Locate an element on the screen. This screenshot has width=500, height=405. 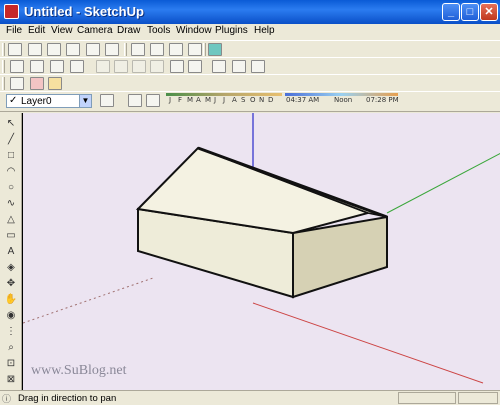
menu-camera: Camera is located at coordinates (95, 30).